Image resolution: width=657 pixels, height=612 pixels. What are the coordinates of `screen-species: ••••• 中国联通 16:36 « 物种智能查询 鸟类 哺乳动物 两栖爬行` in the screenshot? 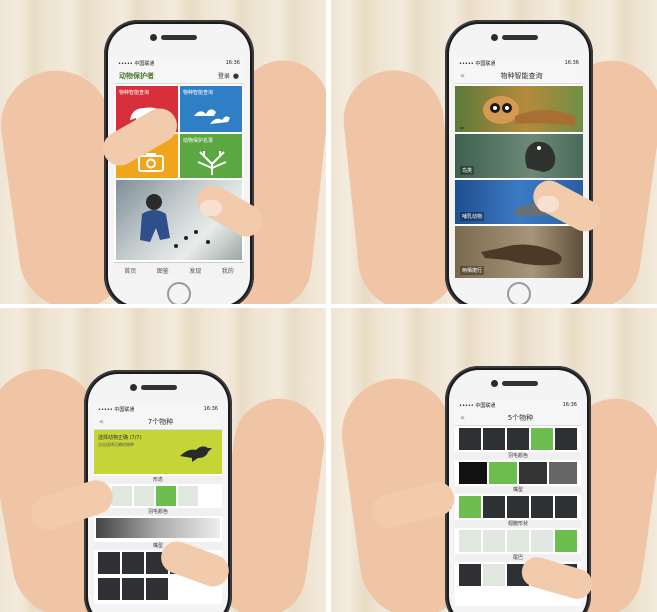 It's located at (519, 168).